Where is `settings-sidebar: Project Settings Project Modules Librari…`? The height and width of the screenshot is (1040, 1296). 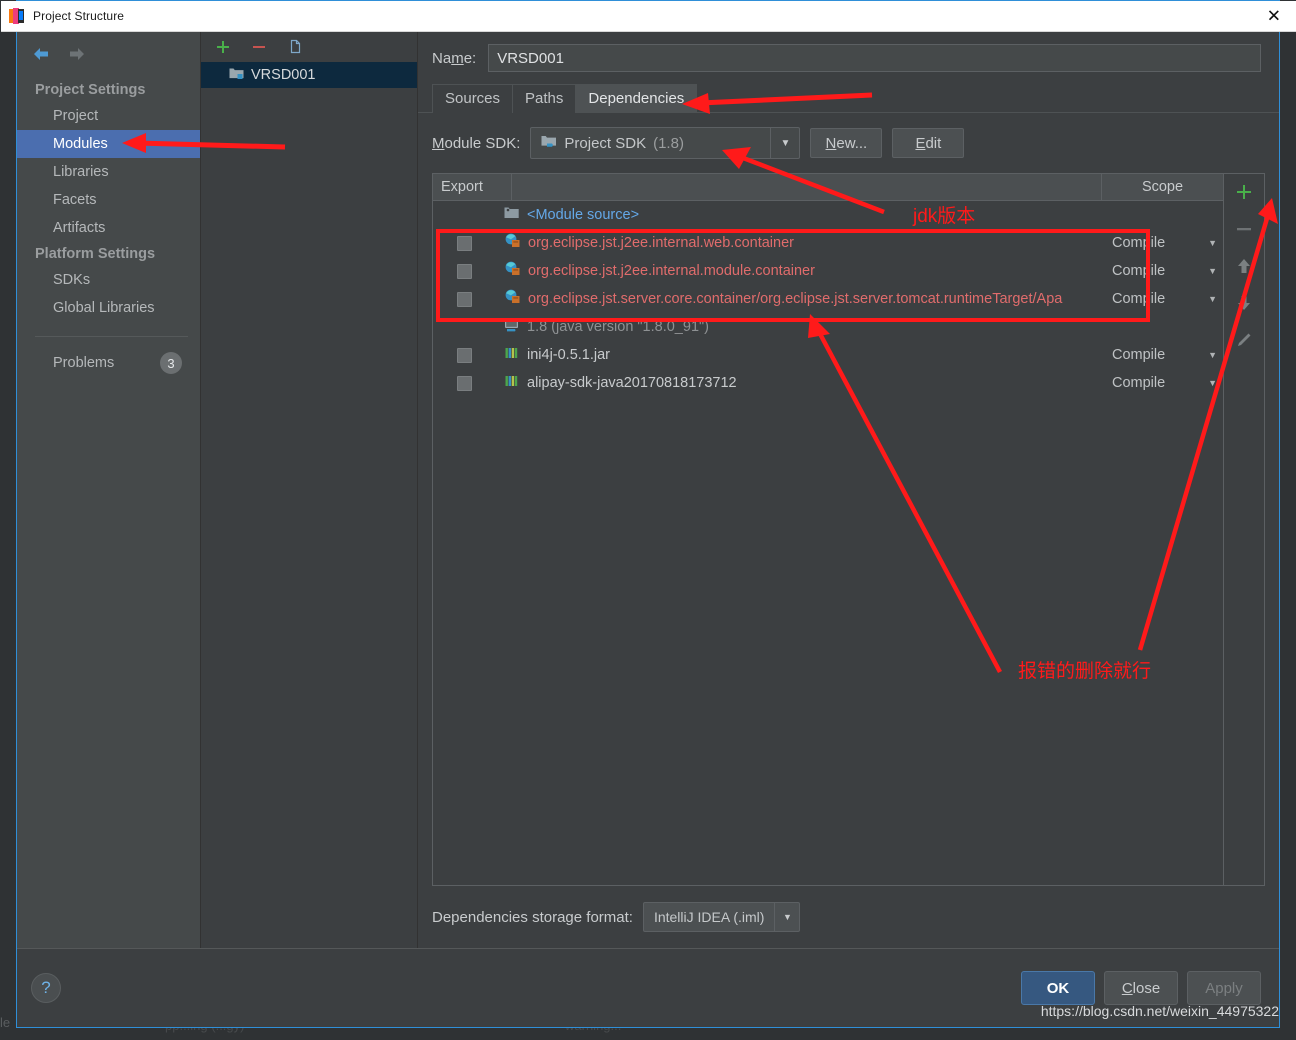
settings-sidebar: Project Settings Project Modules Librari… is located at coordinates (109, 490).